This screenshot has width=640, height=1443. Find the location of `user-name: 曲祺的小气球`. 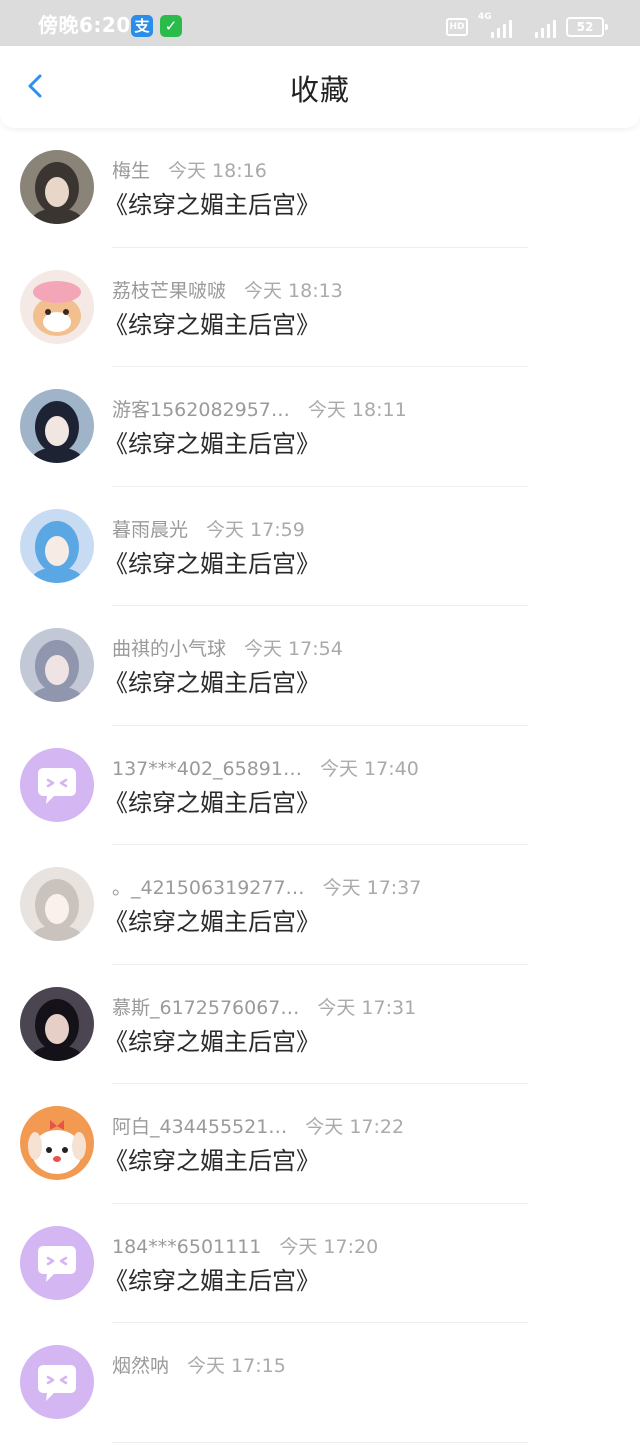

user-name: 曲祺的小气球 is located at coordinates (169, 649).